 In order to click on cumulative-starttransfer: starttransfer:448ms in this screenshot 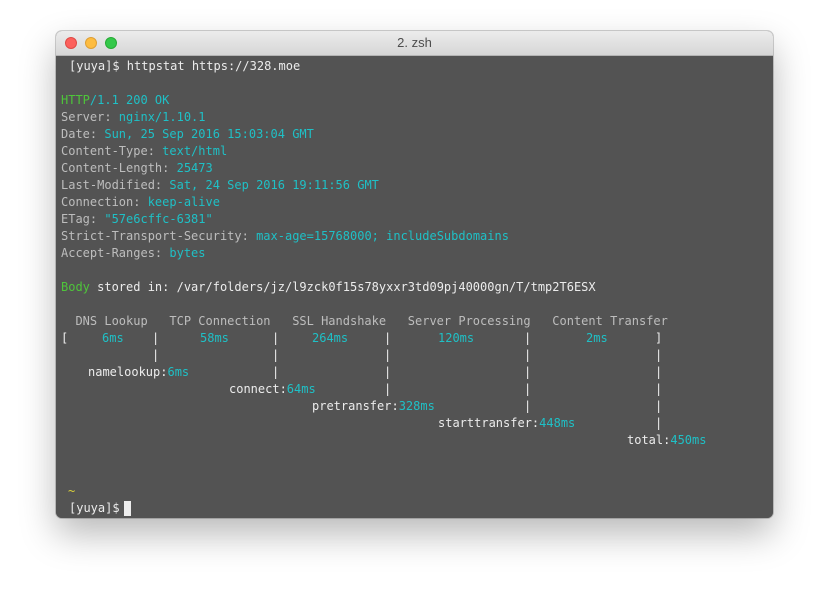, I will do `click(506, 423)`.